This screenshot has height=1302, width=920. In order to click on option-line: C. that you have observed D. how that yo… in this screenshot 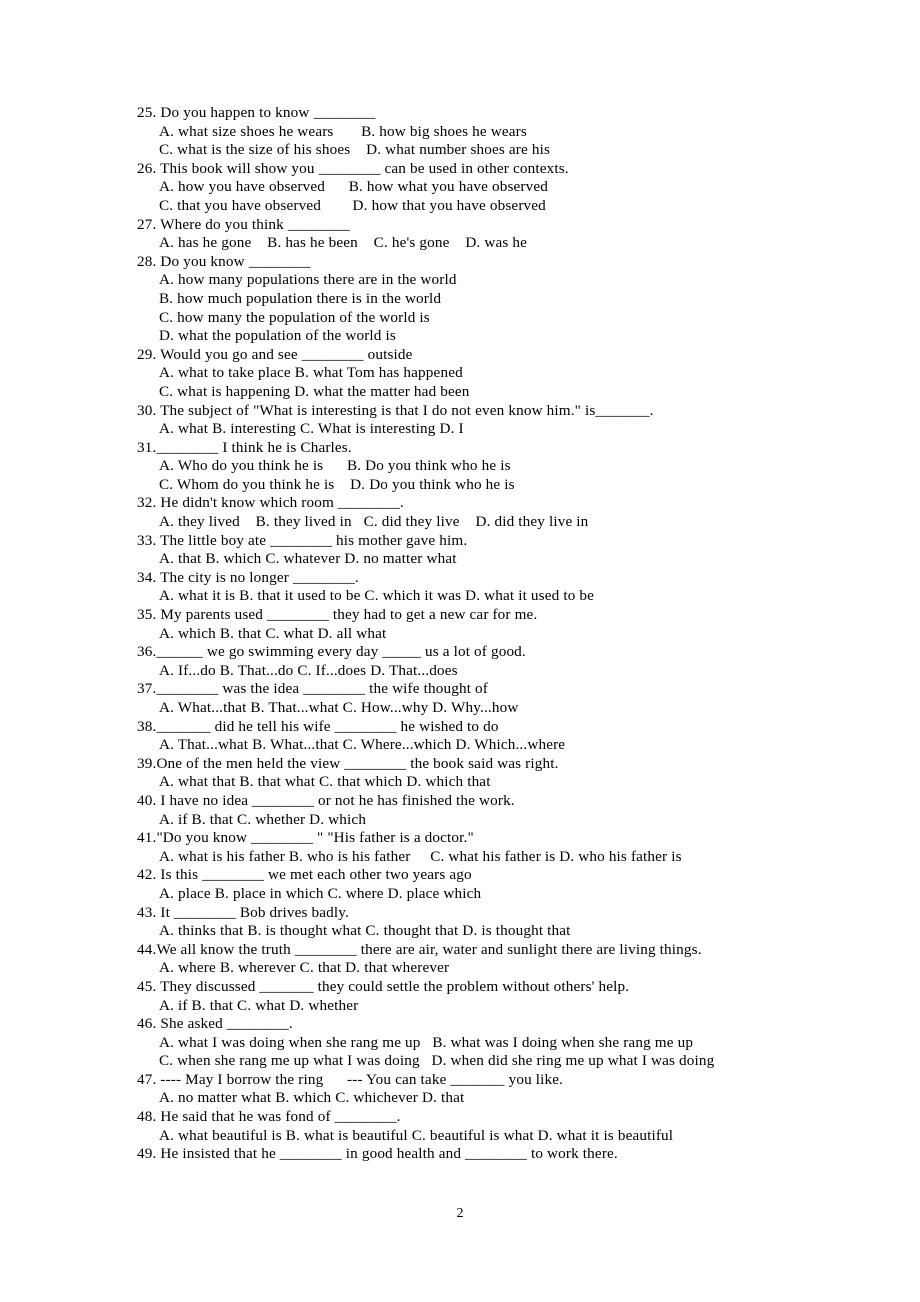, I will do `click(352, 205)`.